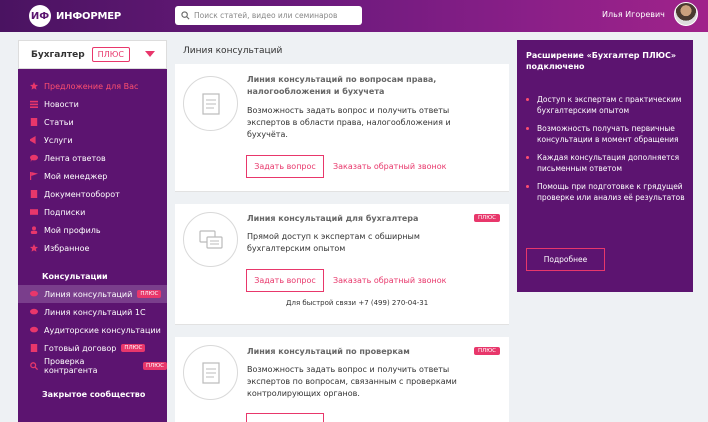 The image size is (708, 422). What do you see at coordinates (565, 259) in the screenshot?
I see `more-button: Подробнее` at bounding box center [565, 259].